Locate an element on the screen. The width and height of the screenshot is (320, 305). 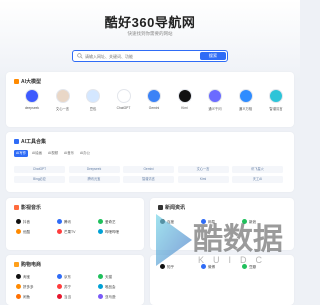
ai-model-item: ChatGPT is located at coordinates (124, 104).